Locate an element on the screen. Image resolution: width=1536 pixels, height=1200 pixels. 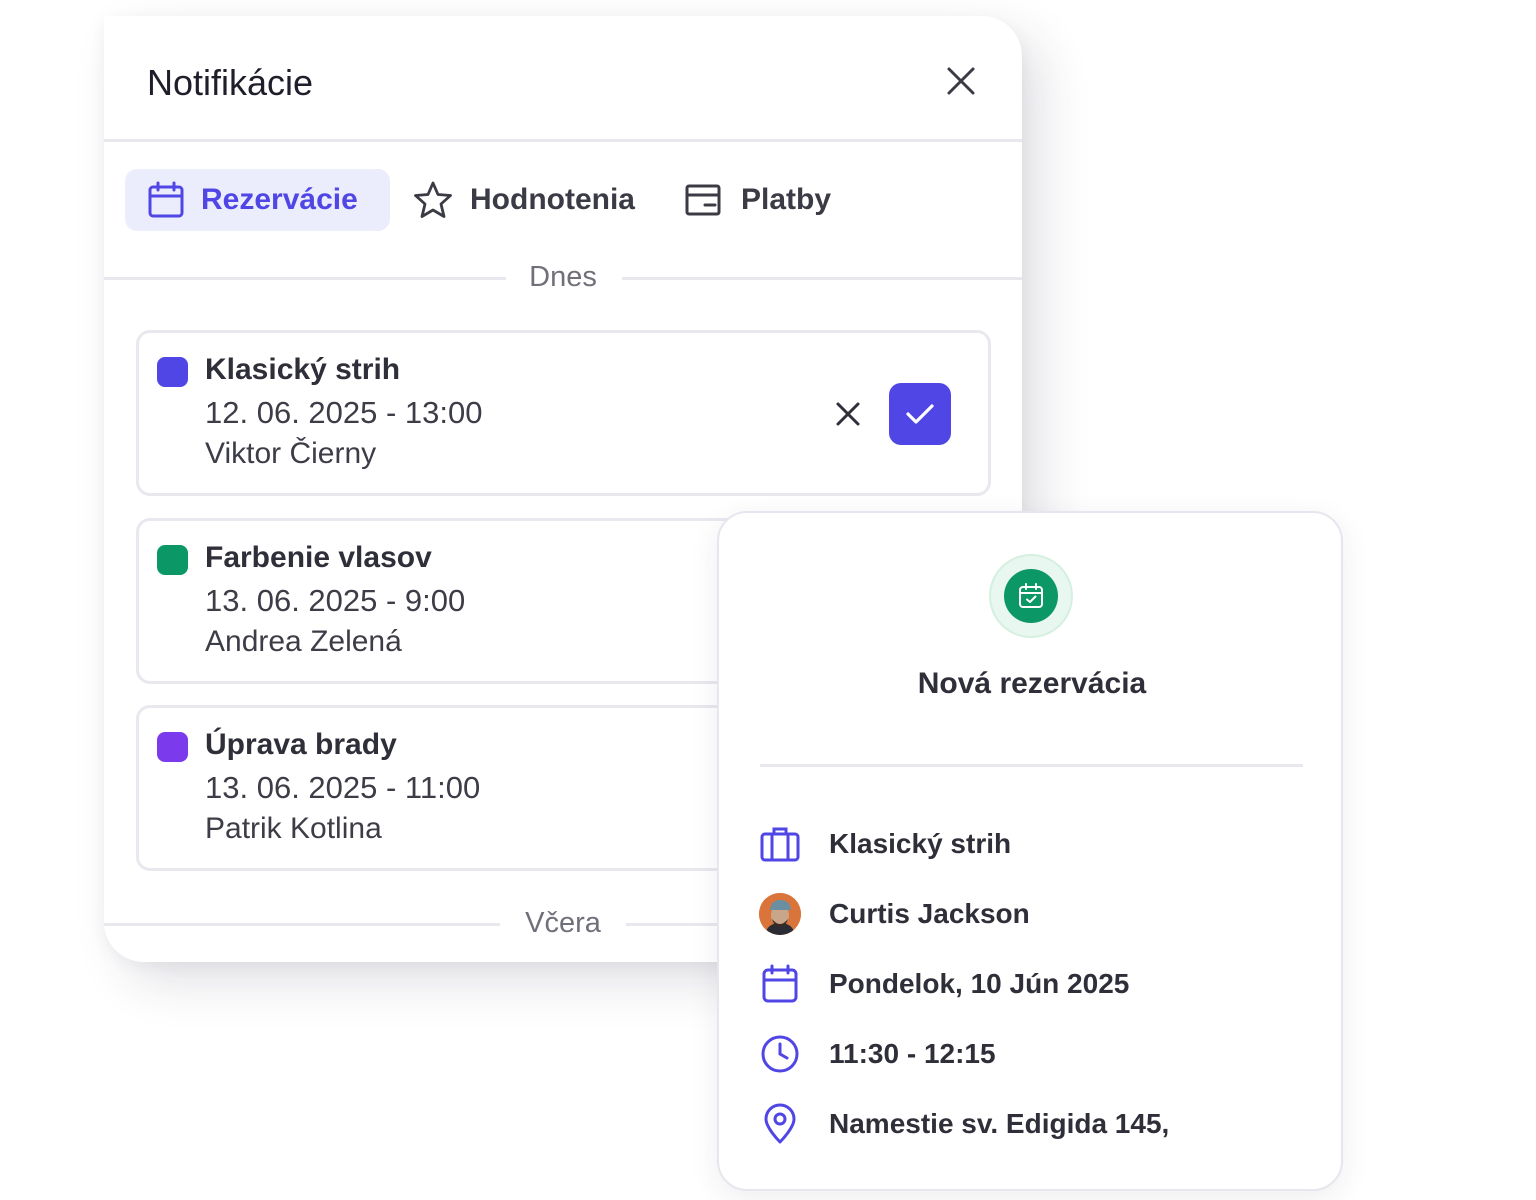
panel-title: Notifikácie is located at coordinates (230, 82).